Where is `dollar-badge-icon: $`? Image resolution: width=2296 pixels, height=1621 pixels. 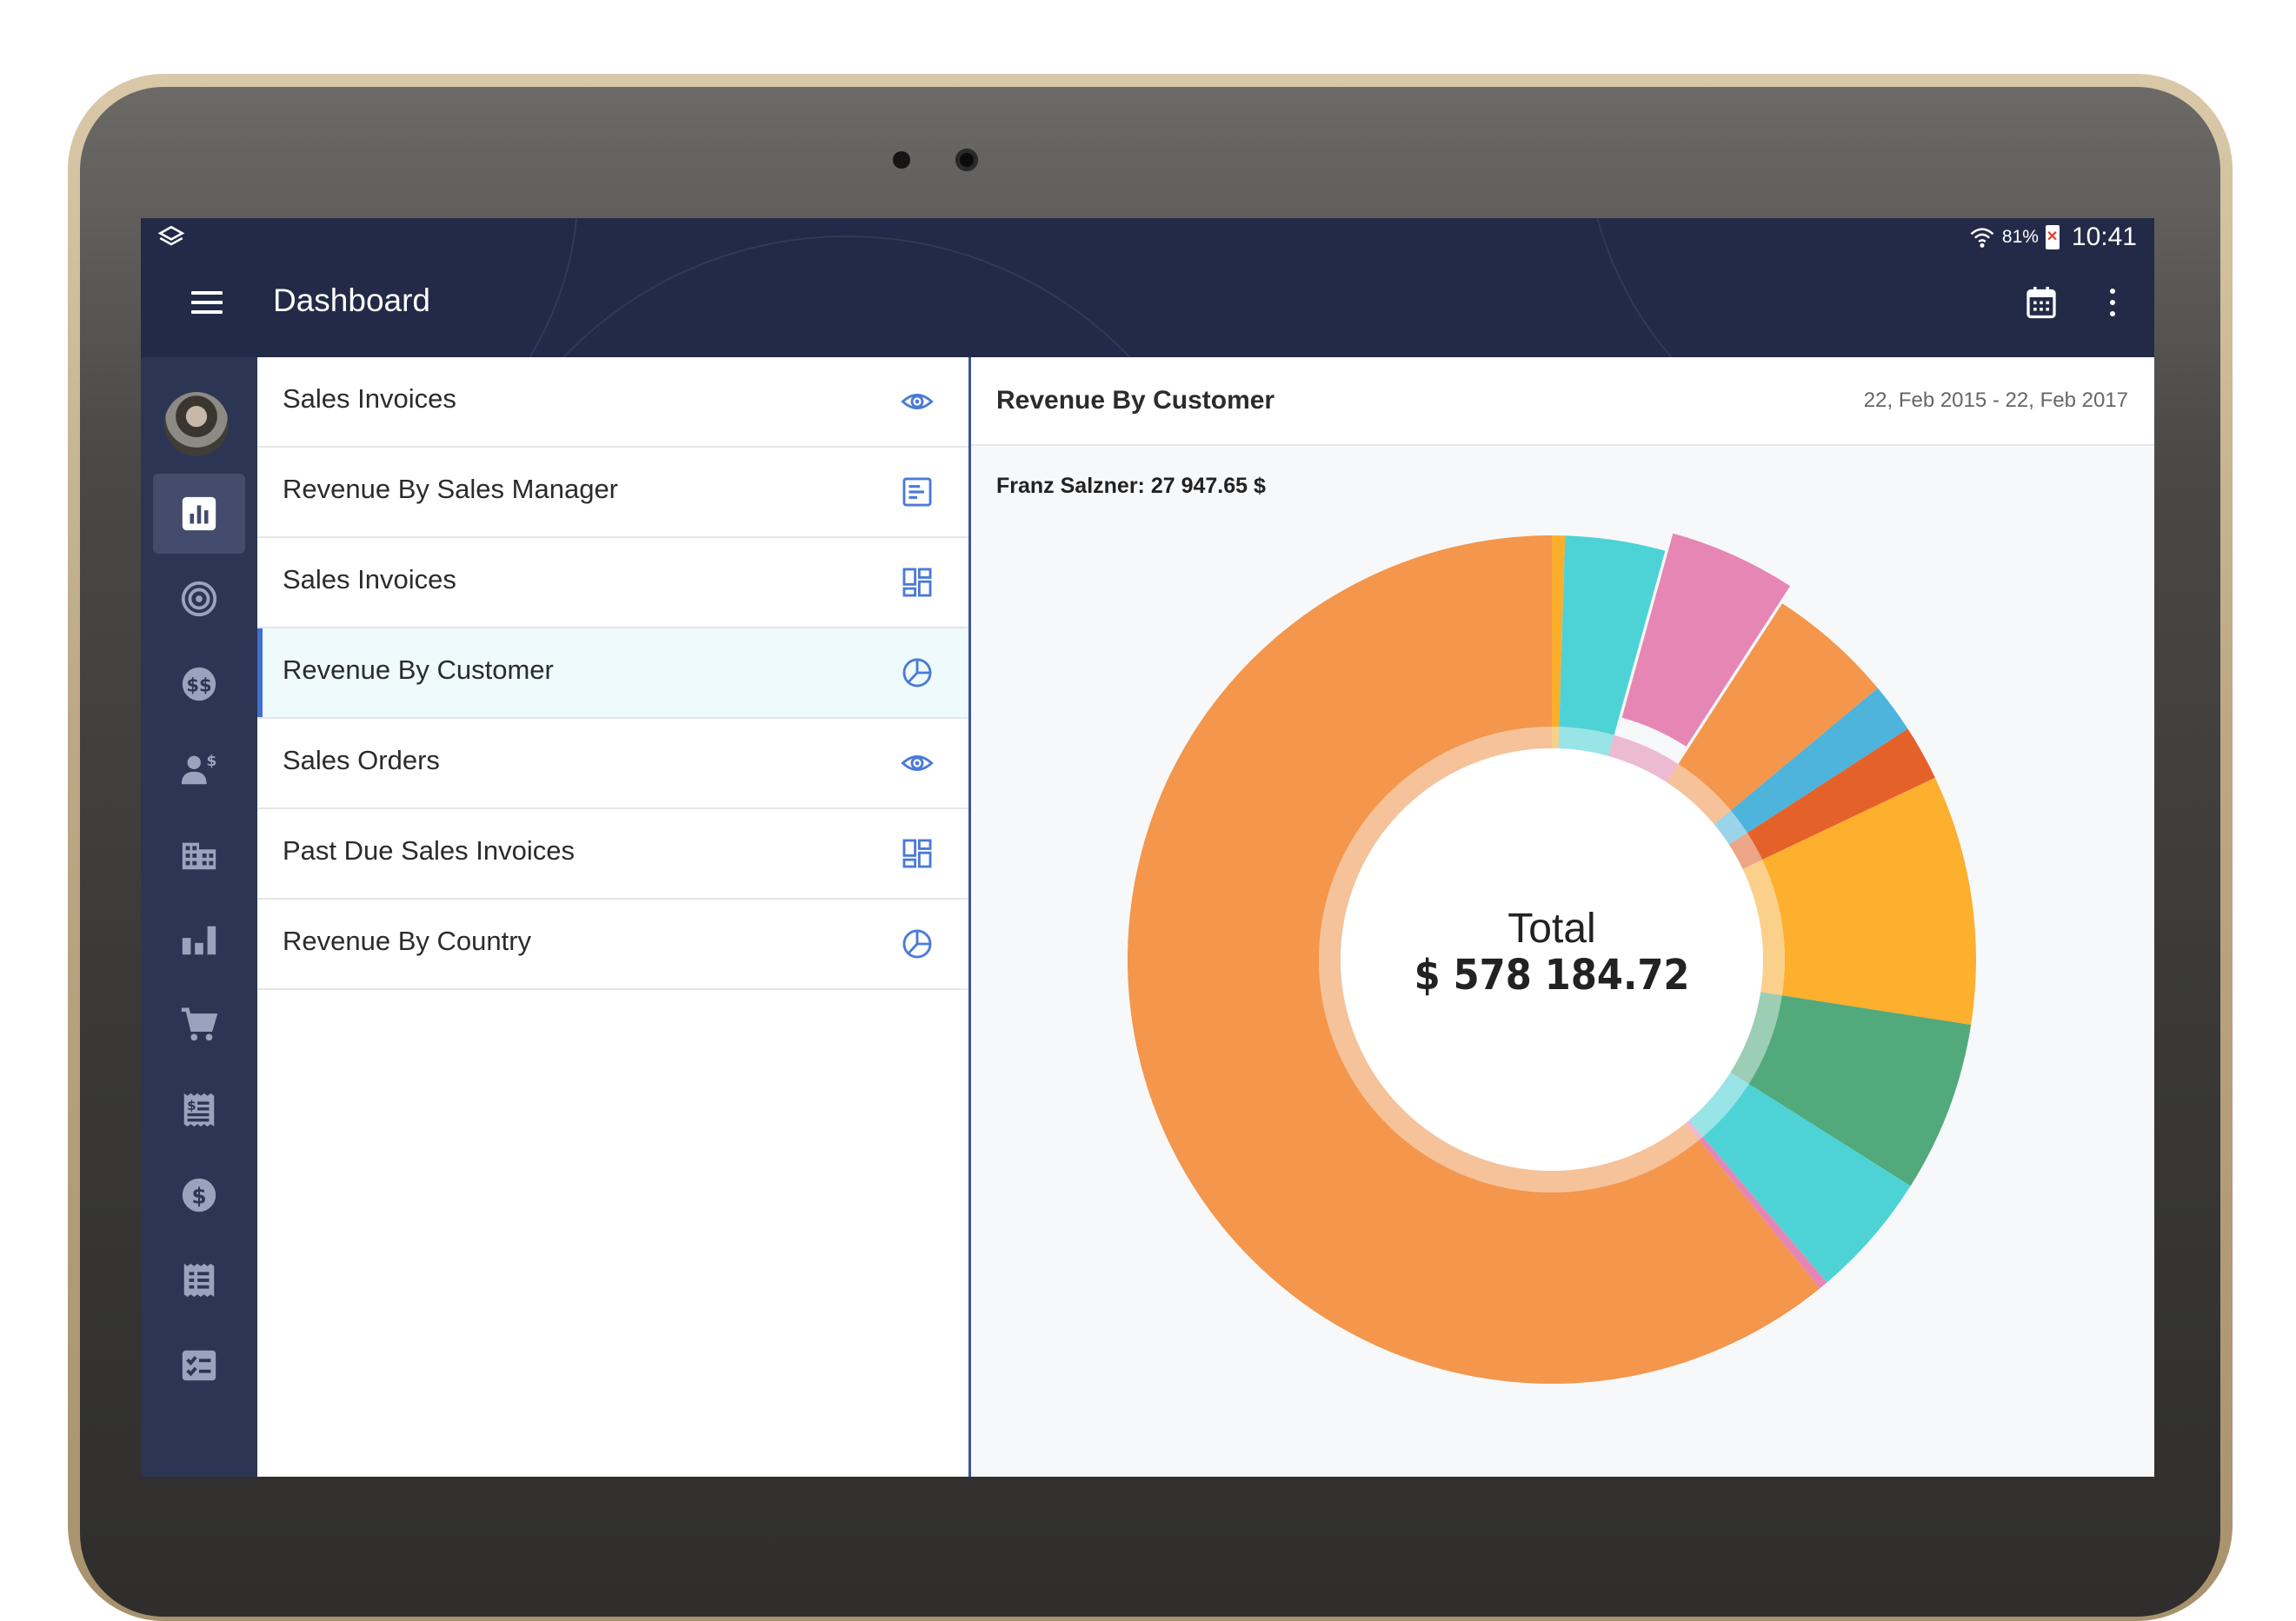
dollar-badge-icon: $ is located at coordinates (199, 1195).